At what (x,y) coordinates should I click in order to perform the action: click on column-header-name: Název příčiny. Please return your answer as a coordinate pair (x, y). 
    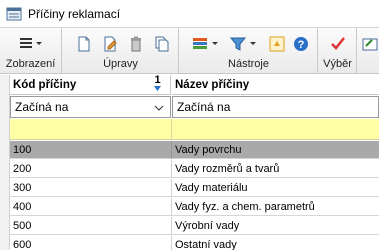
    Looking at the image, I should click on (275, 85).